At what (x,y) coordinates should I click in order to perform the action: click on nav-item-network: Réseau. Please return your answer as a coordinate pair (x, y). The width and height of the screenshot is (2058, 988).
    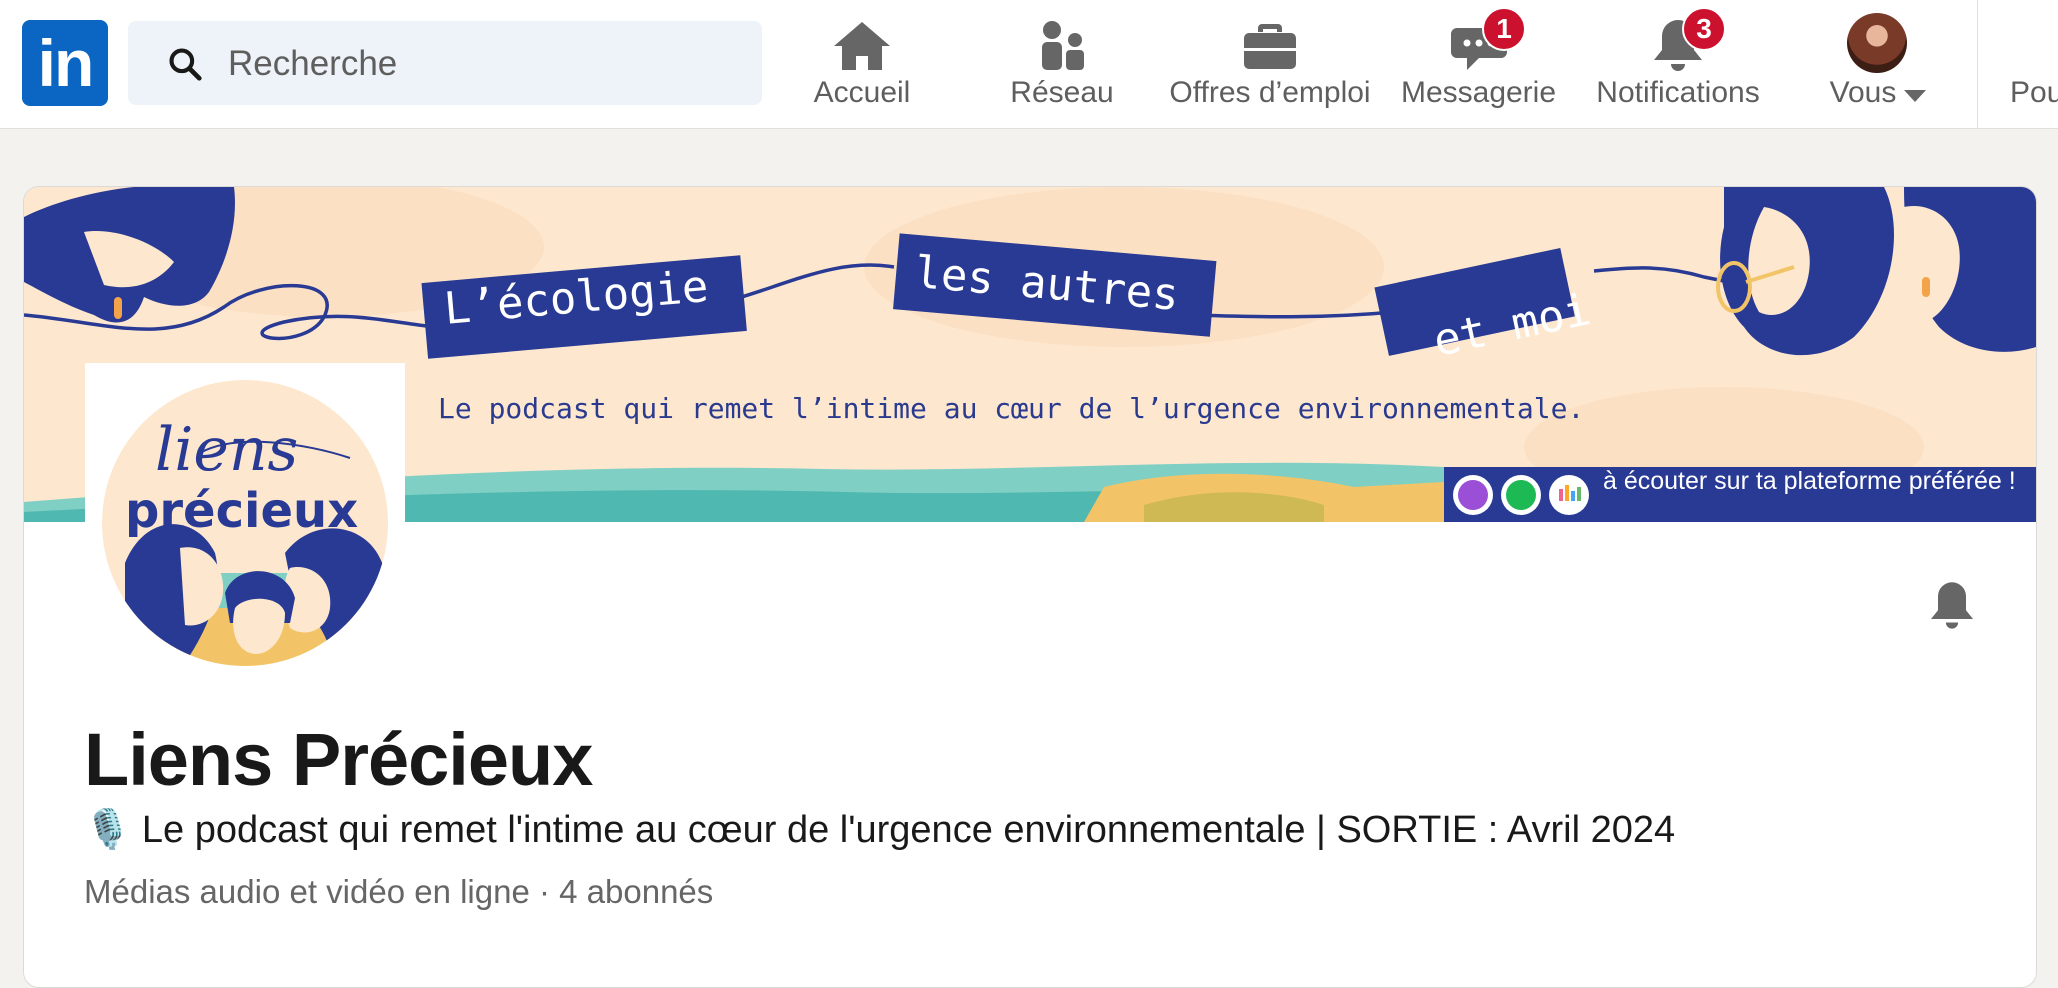
    Looking at the image, I should click on (1062, 64).